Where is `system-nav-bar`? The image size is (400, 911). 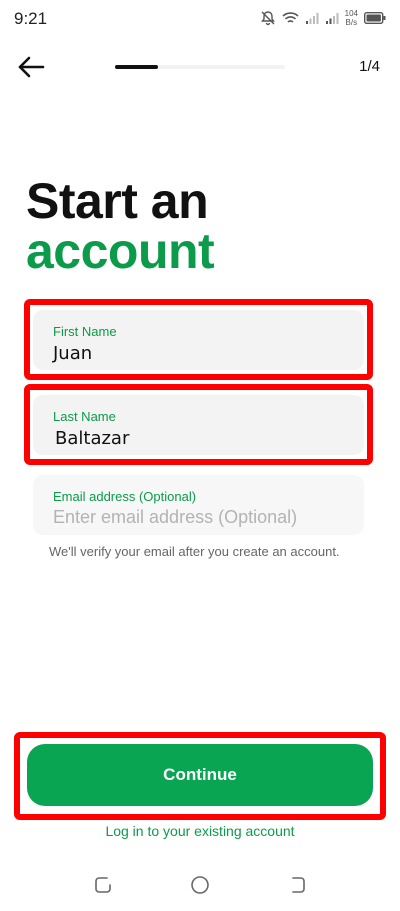 system-nav-bar is located at coordinates (200, 884).